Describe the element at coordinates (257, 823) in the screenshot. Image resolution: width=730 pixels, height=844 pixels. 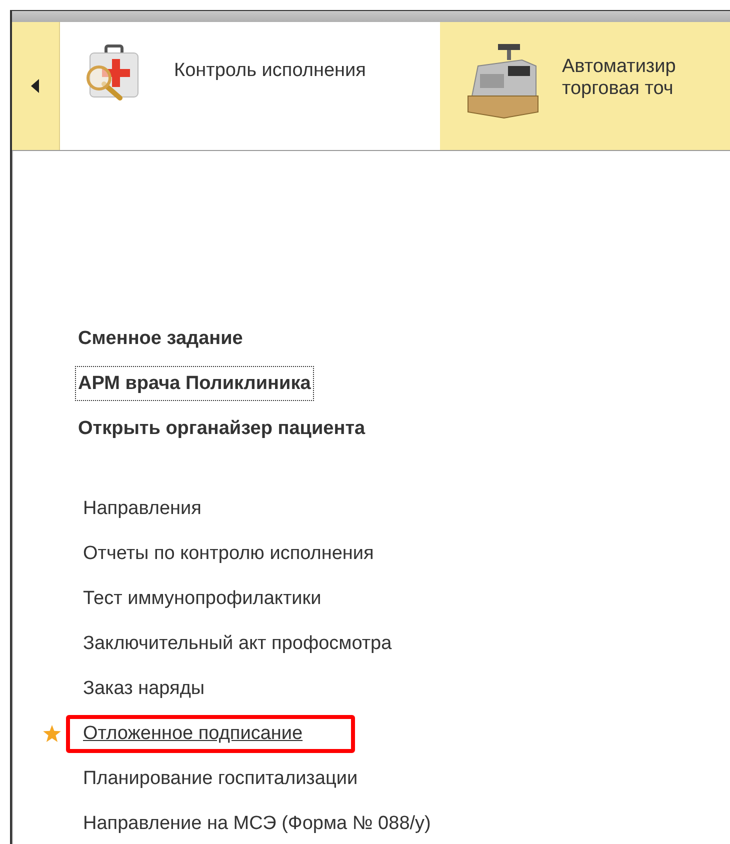
I see `menu-link: Направление на МСЭ (Форма № 088/у)` at that location.